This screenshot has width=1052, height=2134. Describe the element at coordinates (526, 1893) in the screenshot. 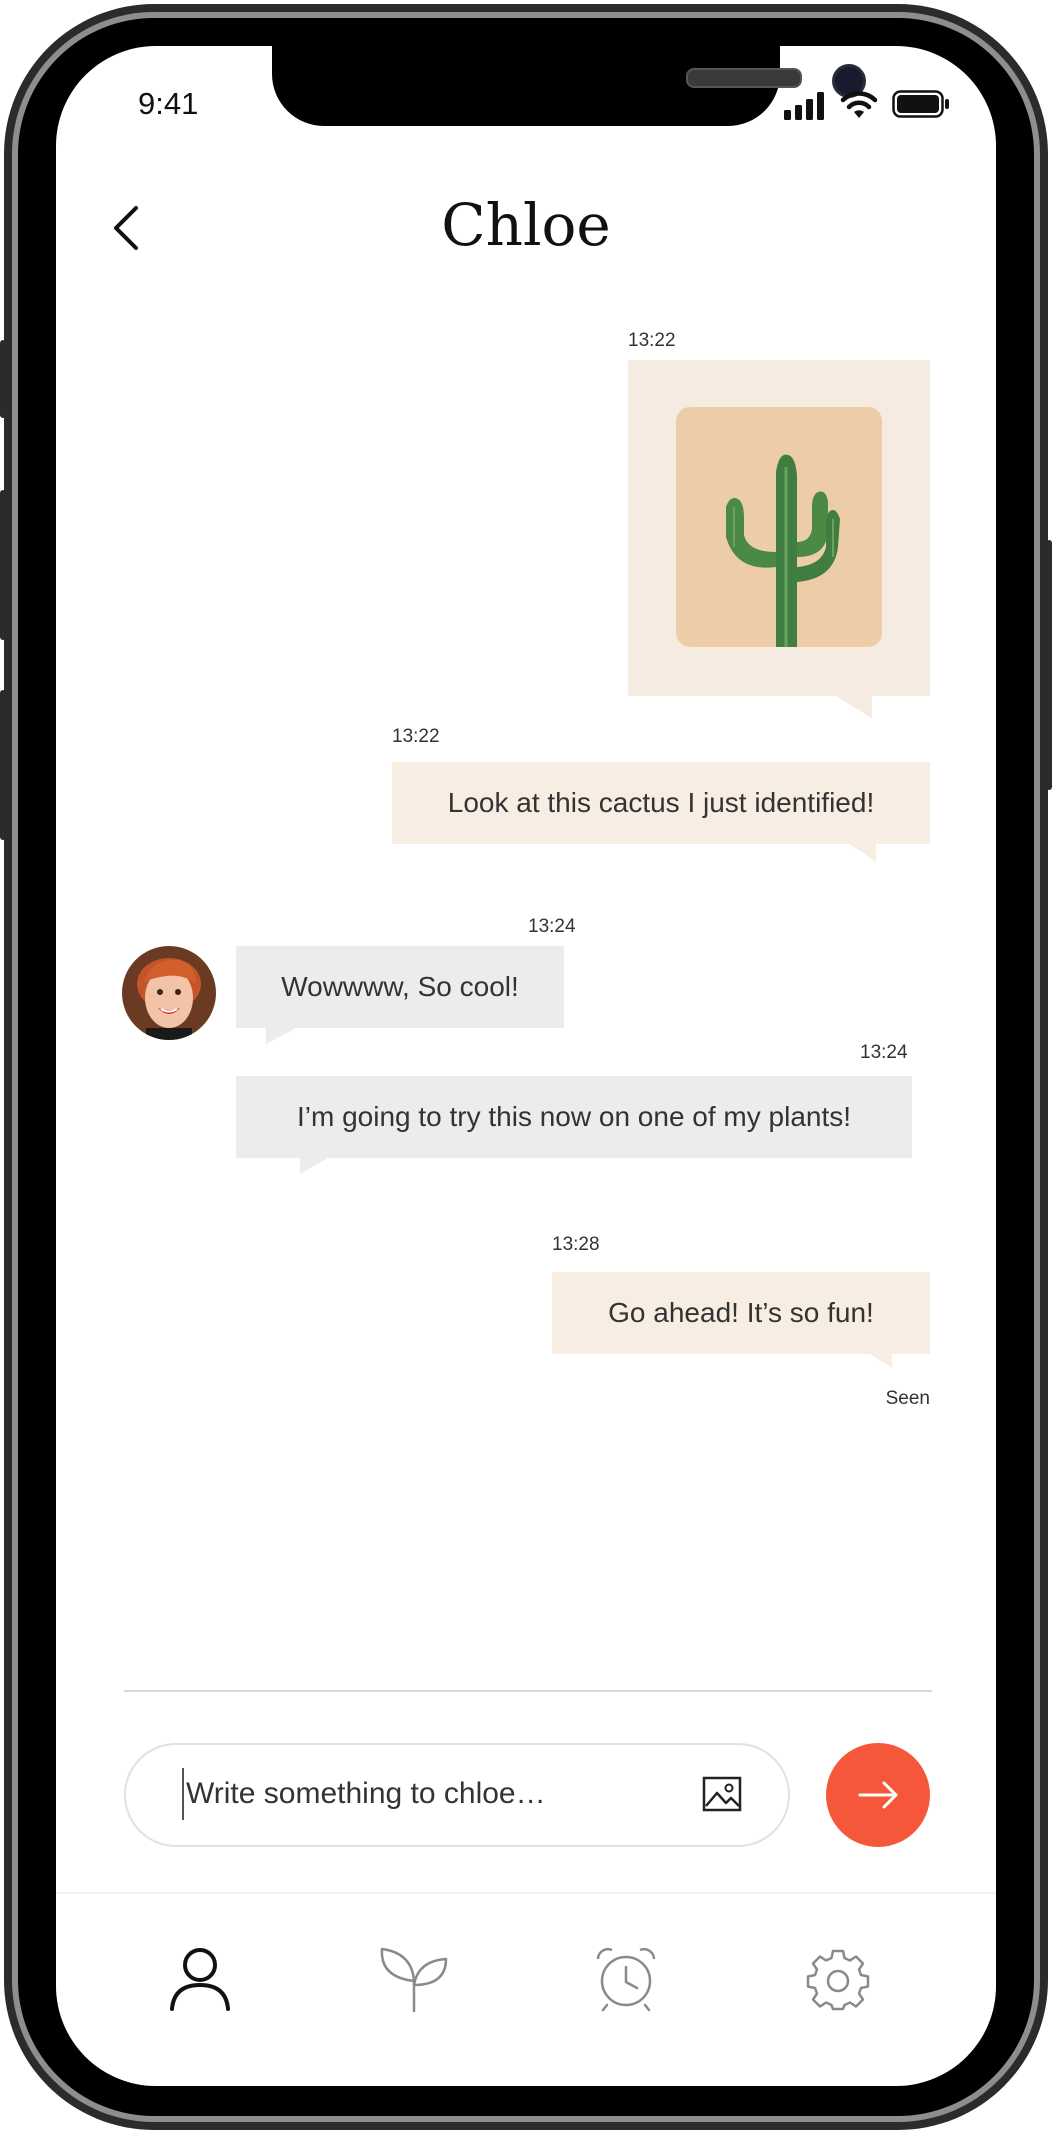

I see `tab-bar-divider` at that location.